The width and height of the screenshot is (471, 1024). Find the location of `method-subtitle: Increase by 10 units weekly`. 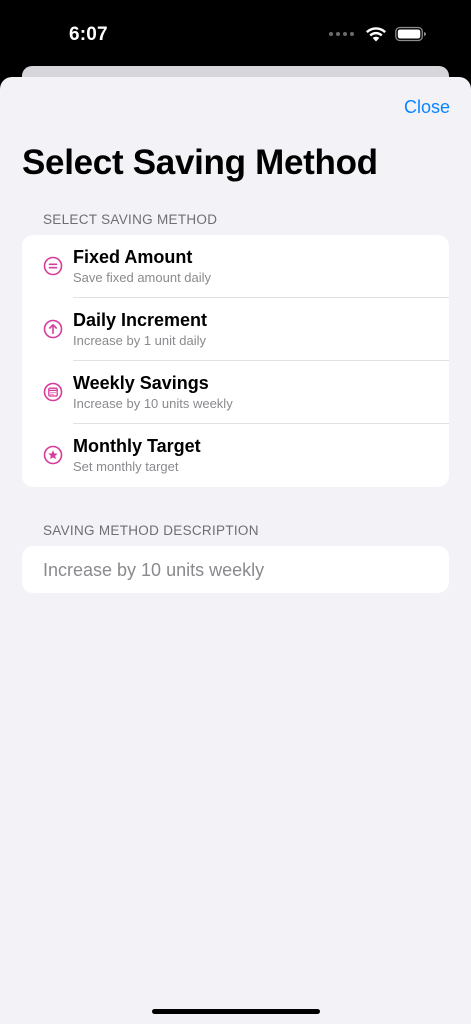

method-subtitle: Increase by 10 units weekly is located at coordinates (153, 403).